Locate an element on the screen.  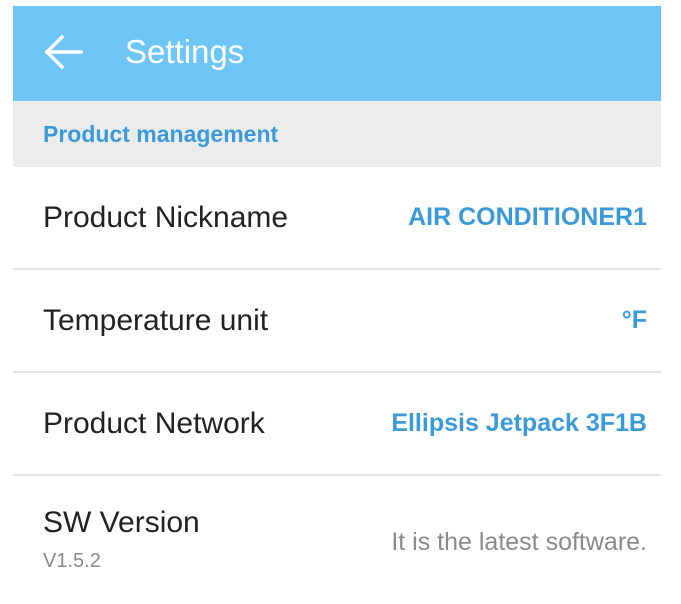
sw-update-status: It is the latest software. is located at coordinates (519, 542).